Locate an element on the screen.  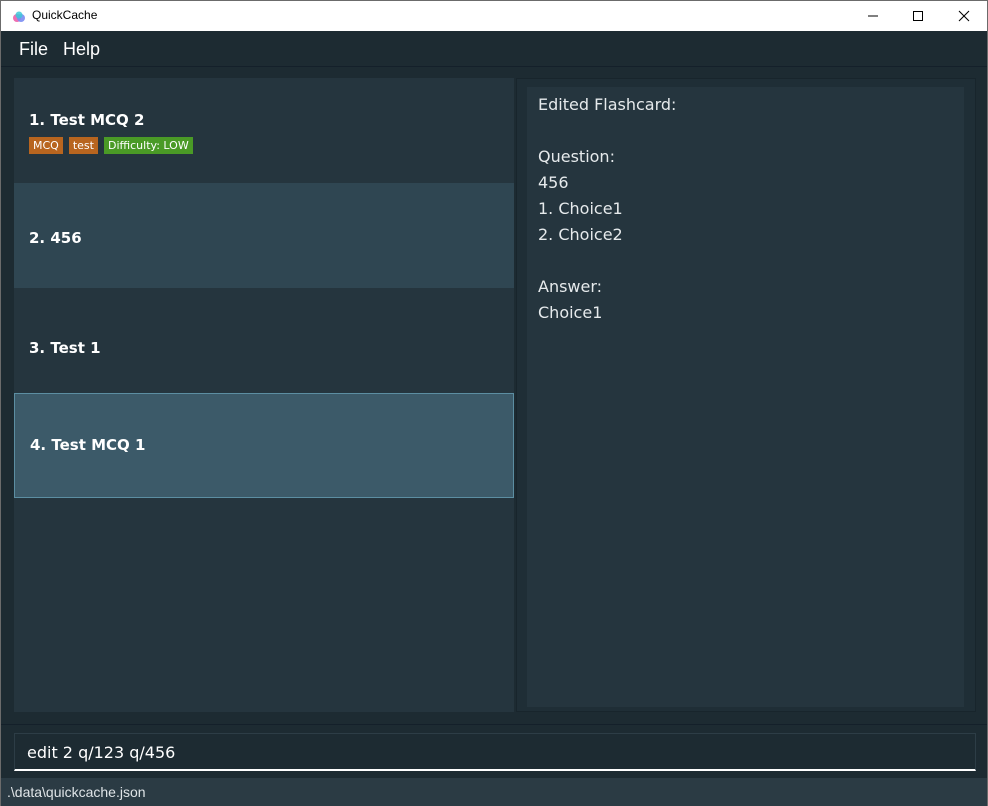
menu-help: Help is located at coordinates (81, 49).